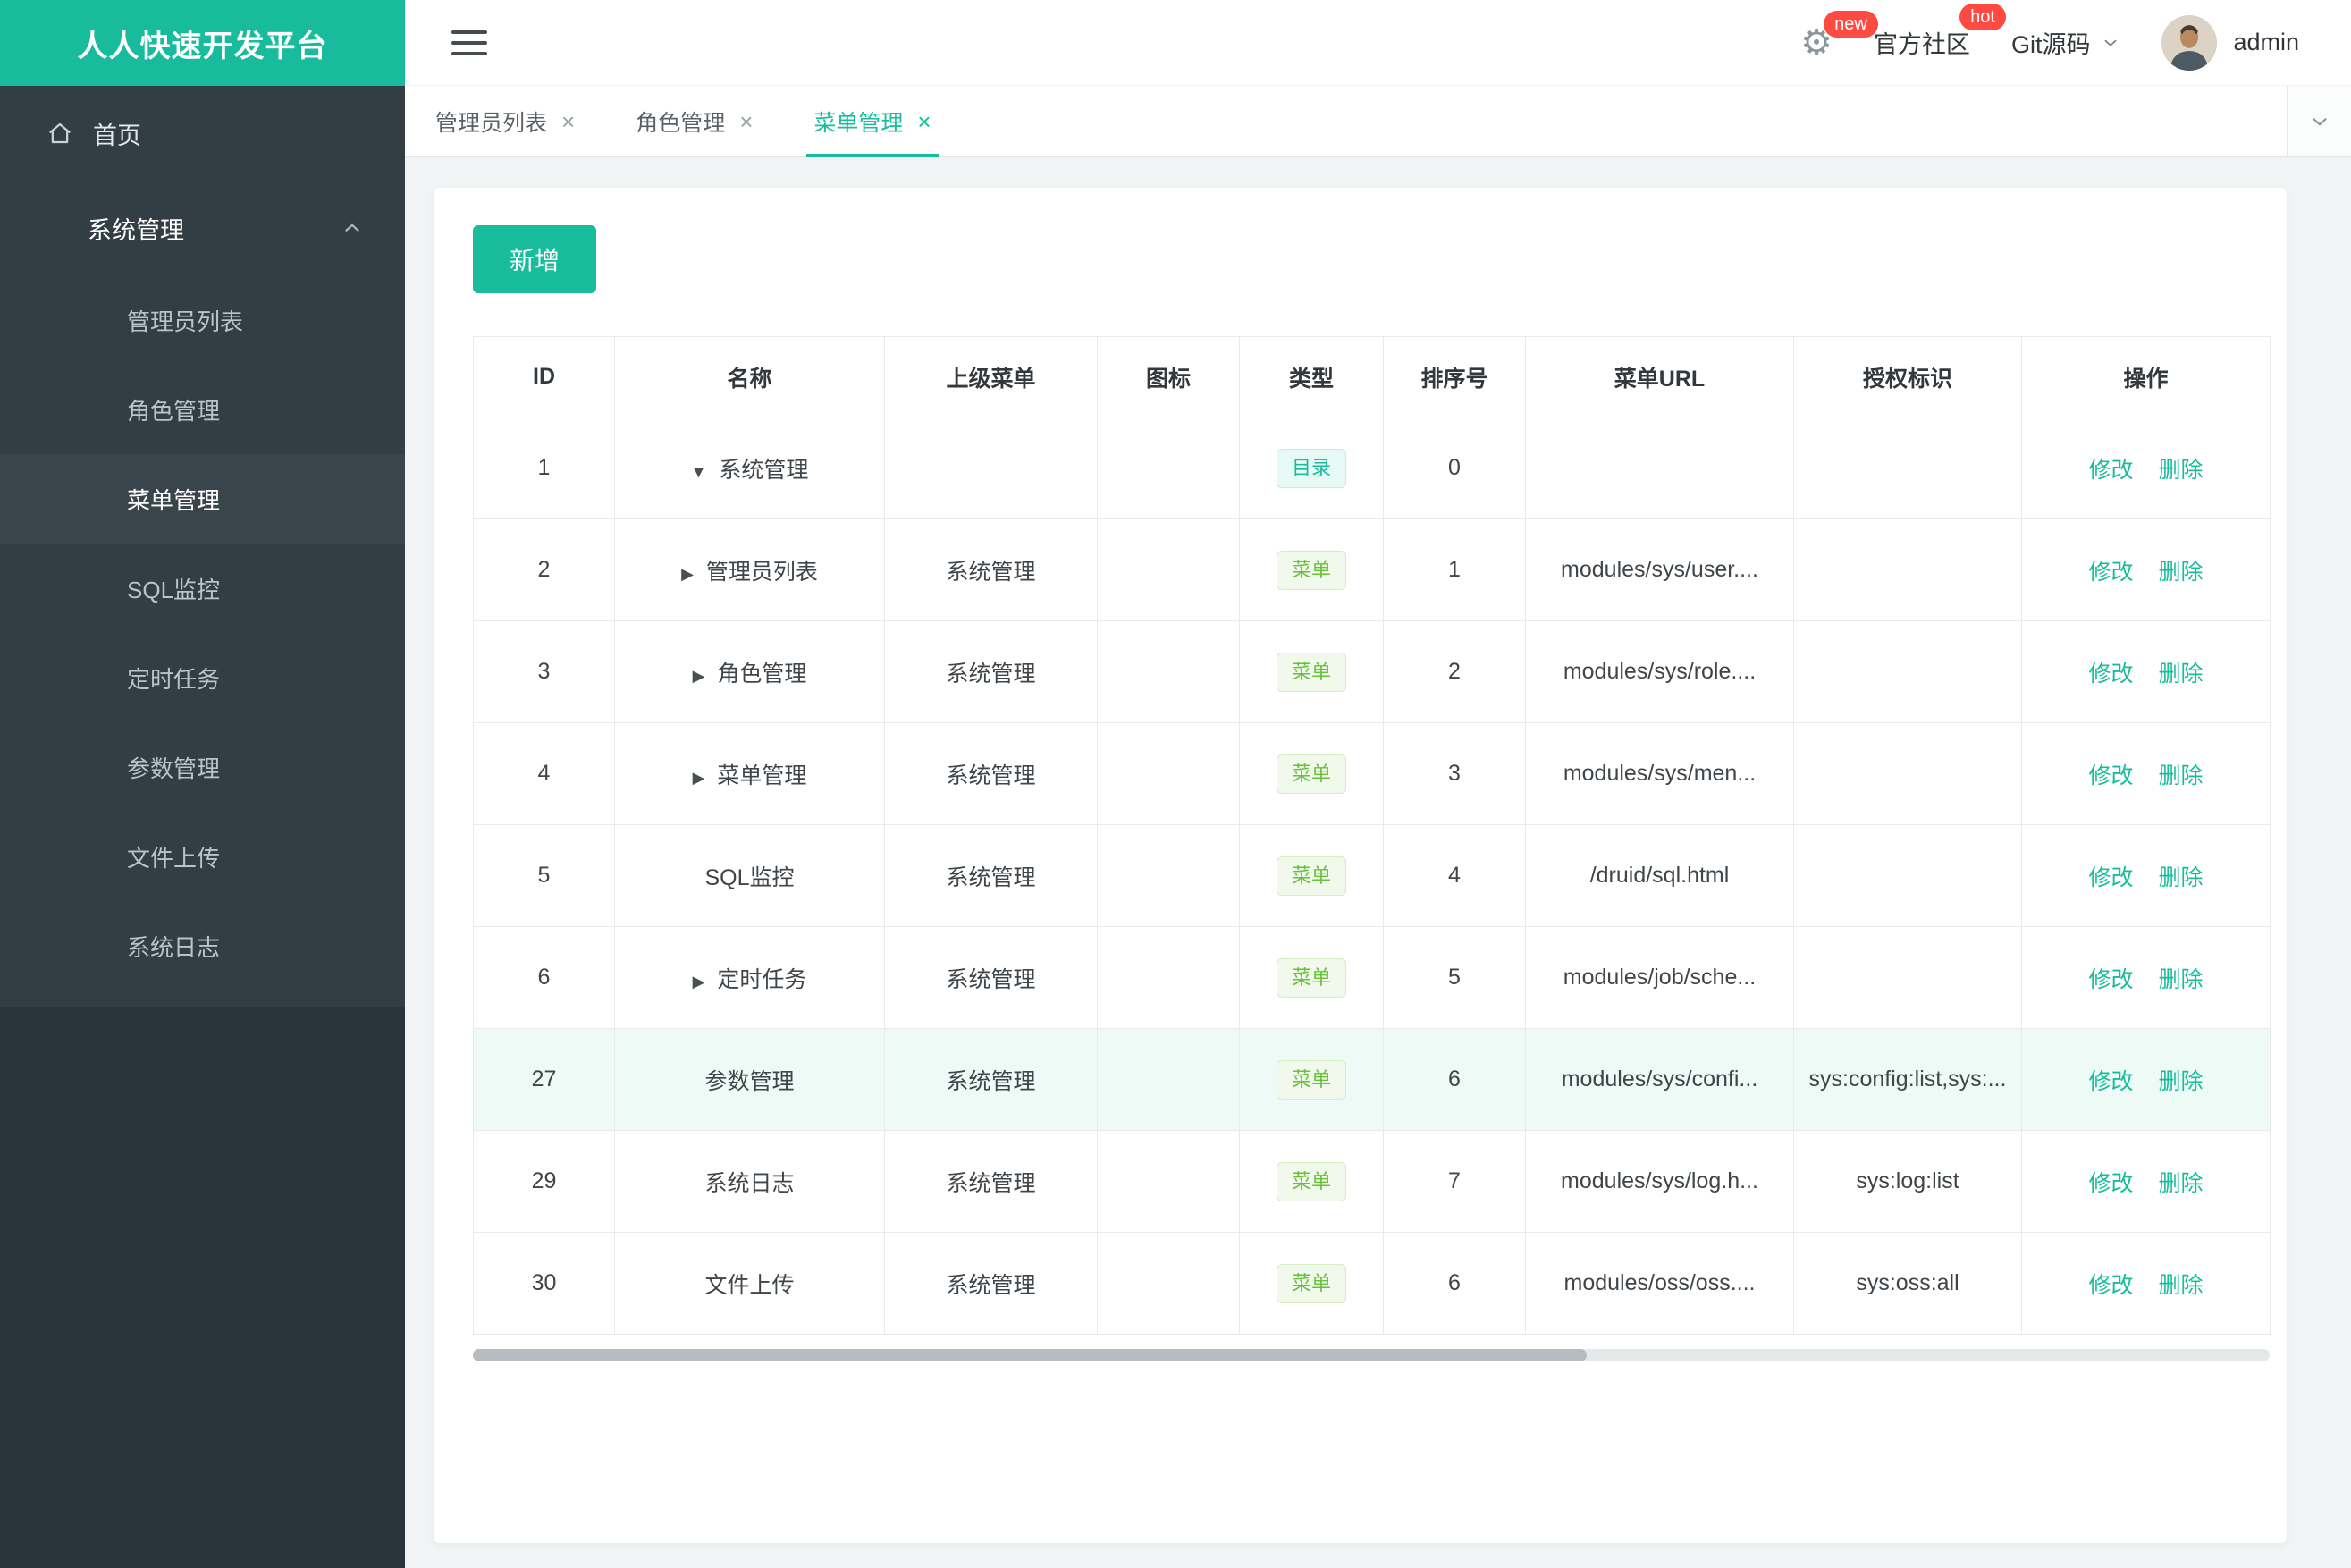 The height and width of the screenshot is (1568, 2351). What do you see at coordinates (202, 320) in the screenshot?
I see `sidebar-item: 管理员列表` at bounding box center [202, 320].